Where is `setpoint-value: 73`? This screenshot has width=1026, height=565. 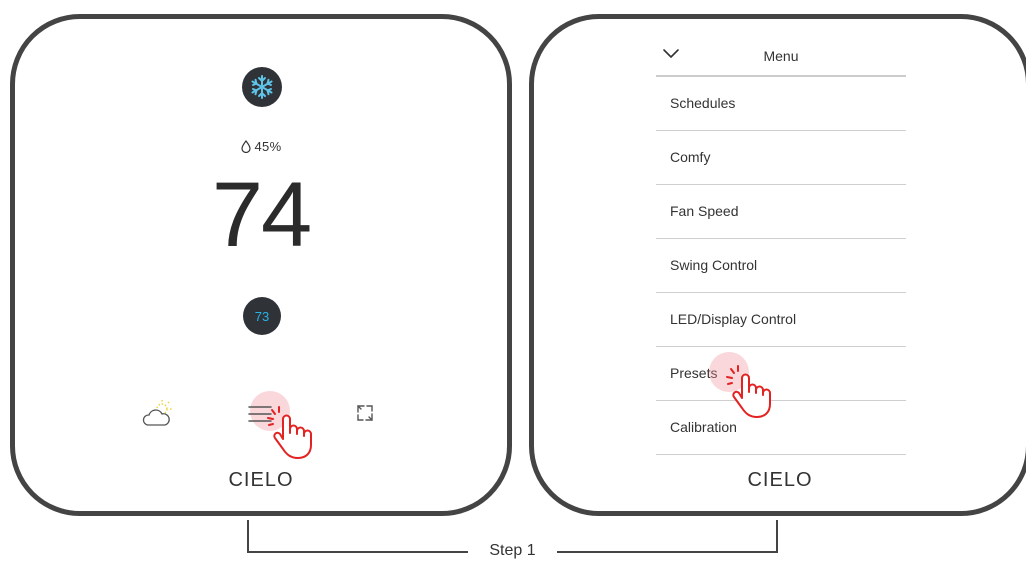 setpoint-value: 73 is located at coordinates (262, 316).